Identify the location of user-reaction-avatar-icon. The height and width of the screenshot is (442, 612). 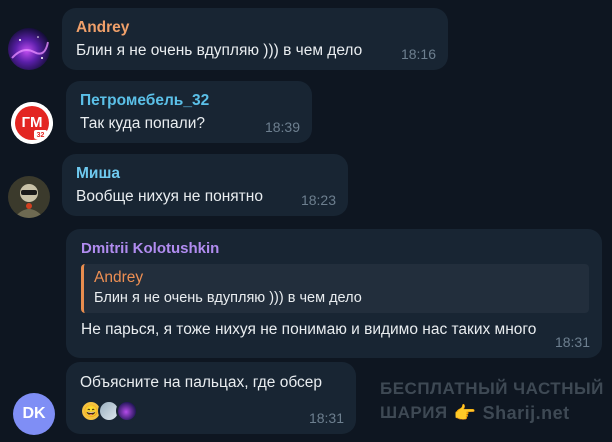
(127, 411).